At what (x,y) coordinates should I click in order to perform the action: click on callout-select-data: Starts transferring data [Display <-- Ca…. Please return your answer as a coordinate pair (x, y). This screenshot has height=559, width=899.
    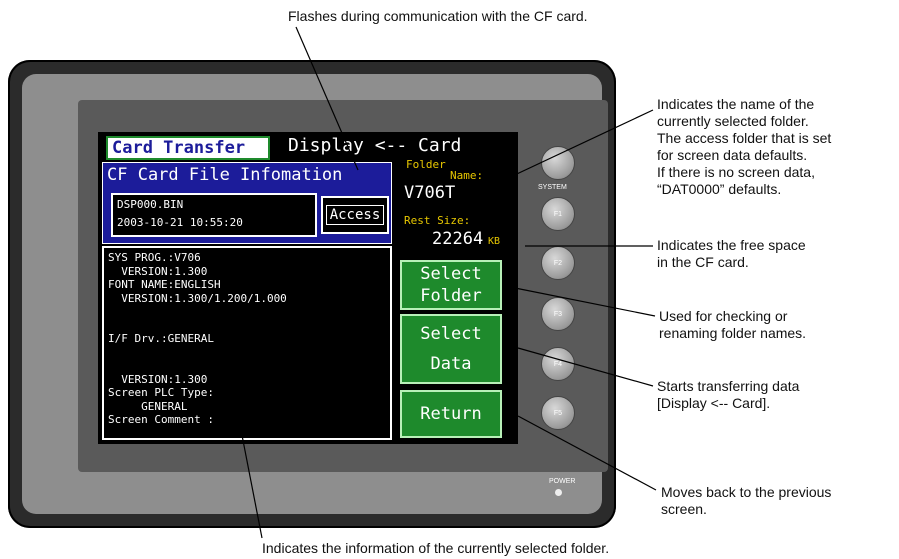
    Looking at the image, I should click on (728, 394).